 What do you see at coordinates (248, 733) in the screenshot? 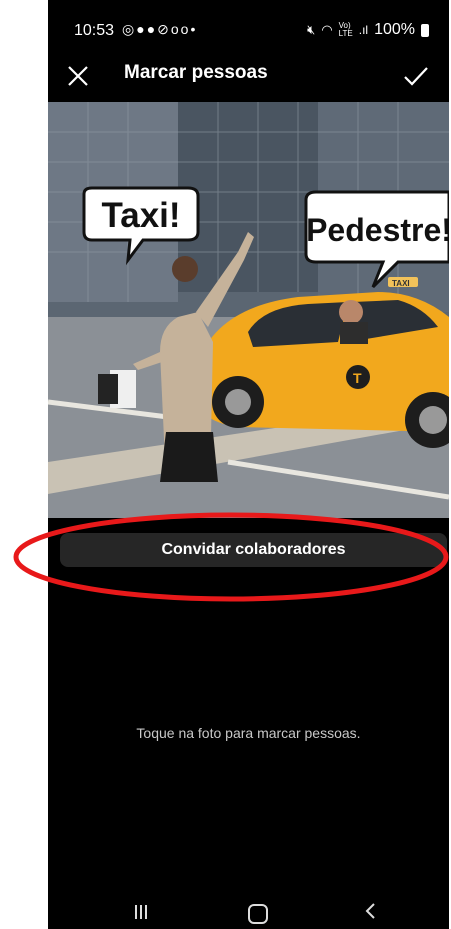
I see `tag-hint-text: Toque na foto para marcar pessoas.` at bounding box center [248, 733].